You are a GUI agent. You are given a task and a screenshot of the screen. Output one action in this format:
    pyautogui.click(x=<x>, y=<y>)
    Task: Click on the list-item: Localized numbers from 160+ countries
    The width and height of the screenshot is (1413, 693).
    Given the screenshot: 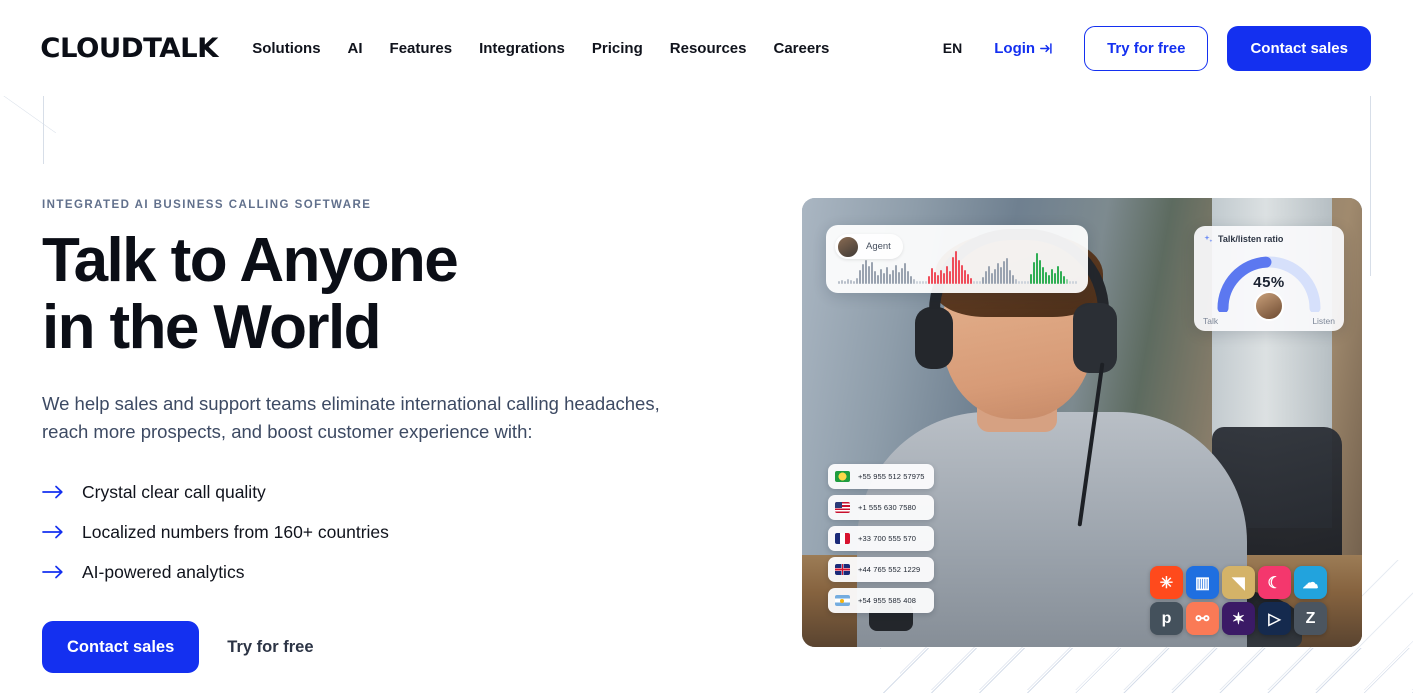 What is the action you would take?
    pyautogui.click(x=409, y=532)
    